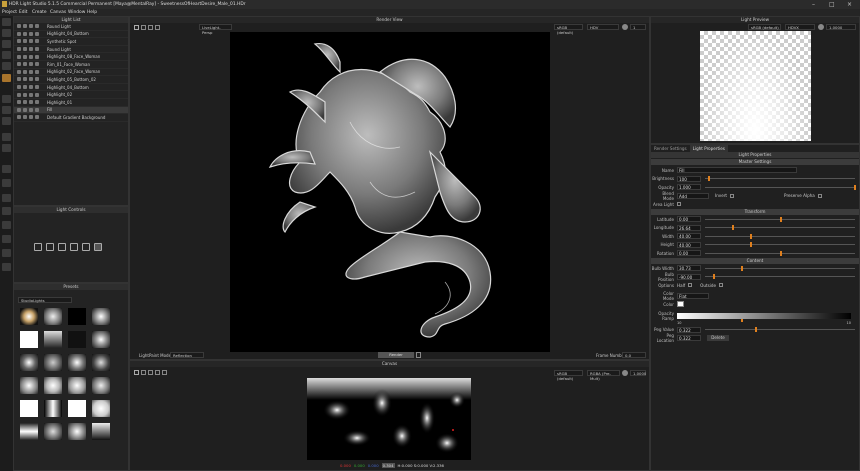 The image size is (860, 471). I want to click on rotate-icon, so click(74, 247).